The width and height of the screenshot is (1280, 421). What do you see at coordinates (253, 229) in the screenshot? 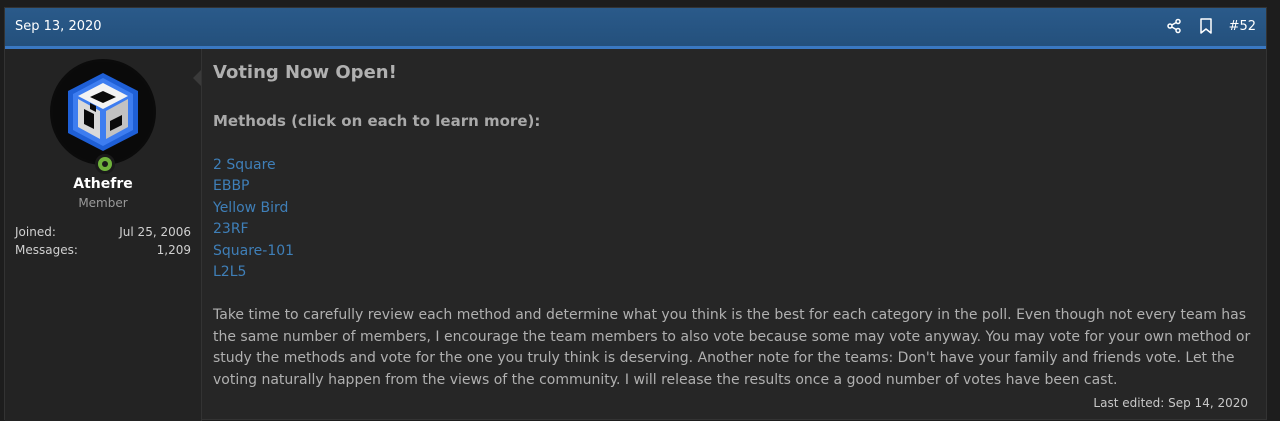
I see `method-link: 23RF` at bounding box center [253, 229].